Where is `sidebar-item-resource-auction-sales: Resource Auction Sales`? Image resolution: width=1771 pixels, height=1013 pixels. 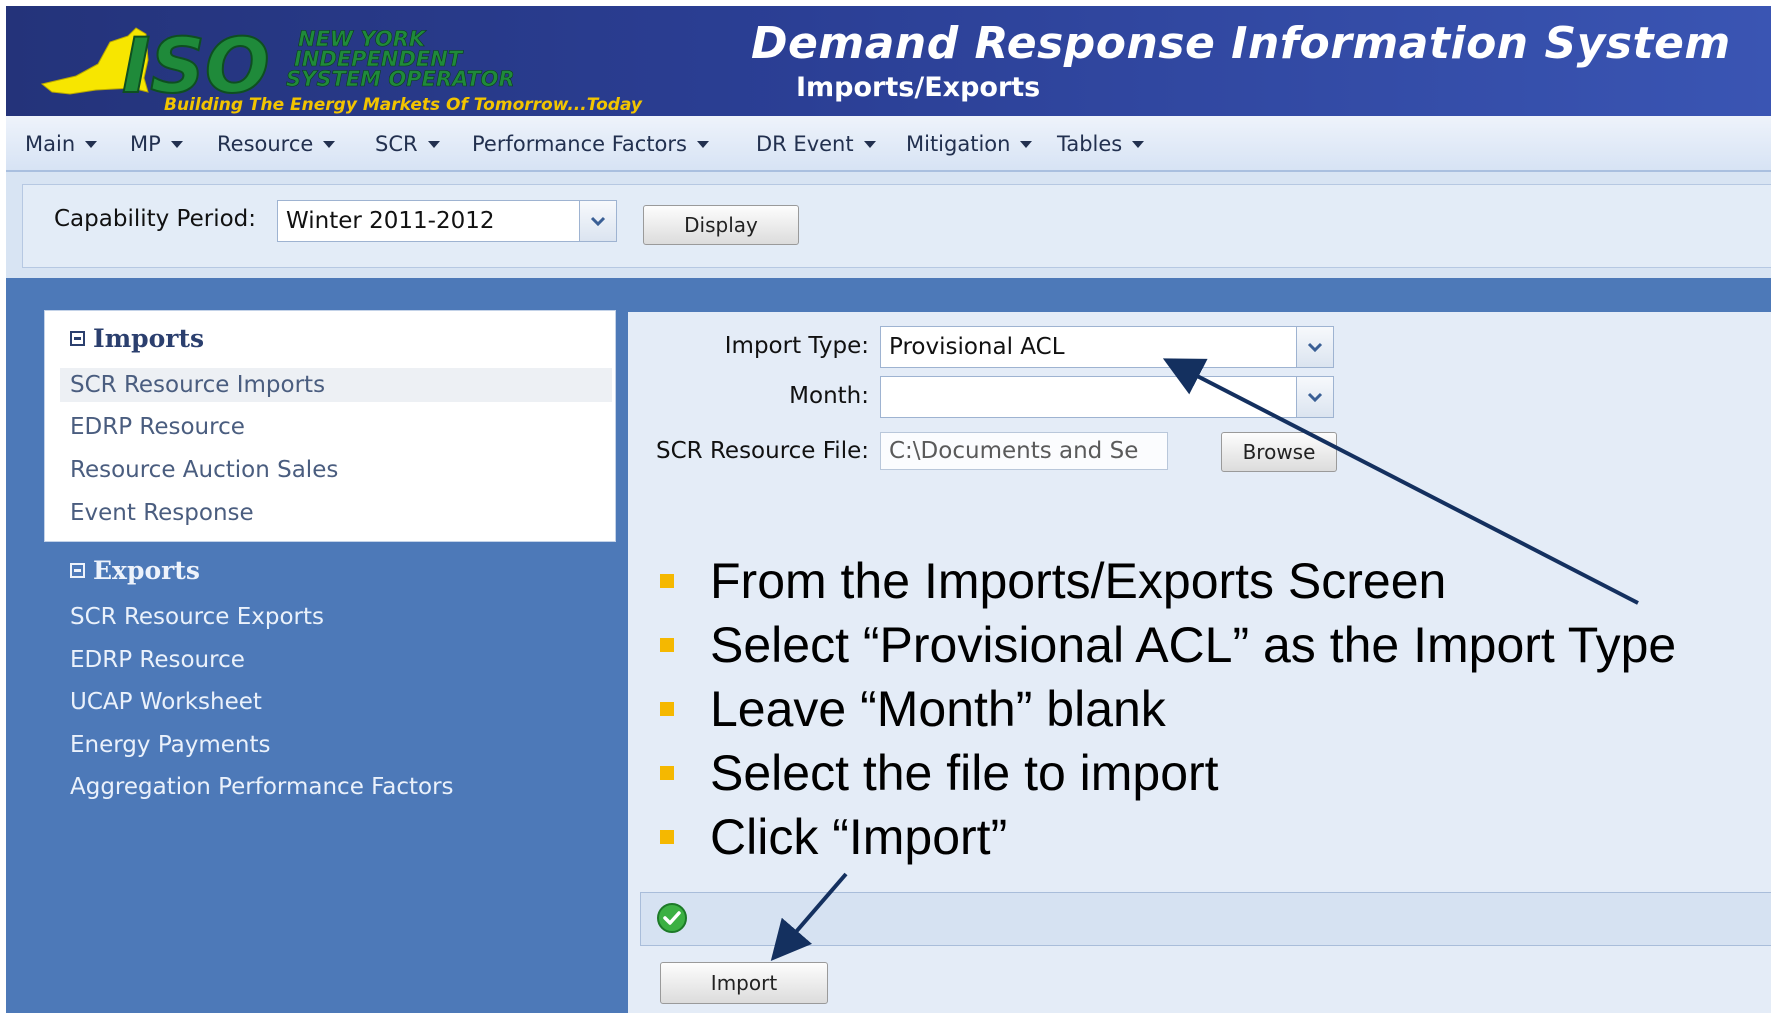 sidebar-item-resource-auction-sales: Resource Auction Sales is located at coordinates (204, 470).